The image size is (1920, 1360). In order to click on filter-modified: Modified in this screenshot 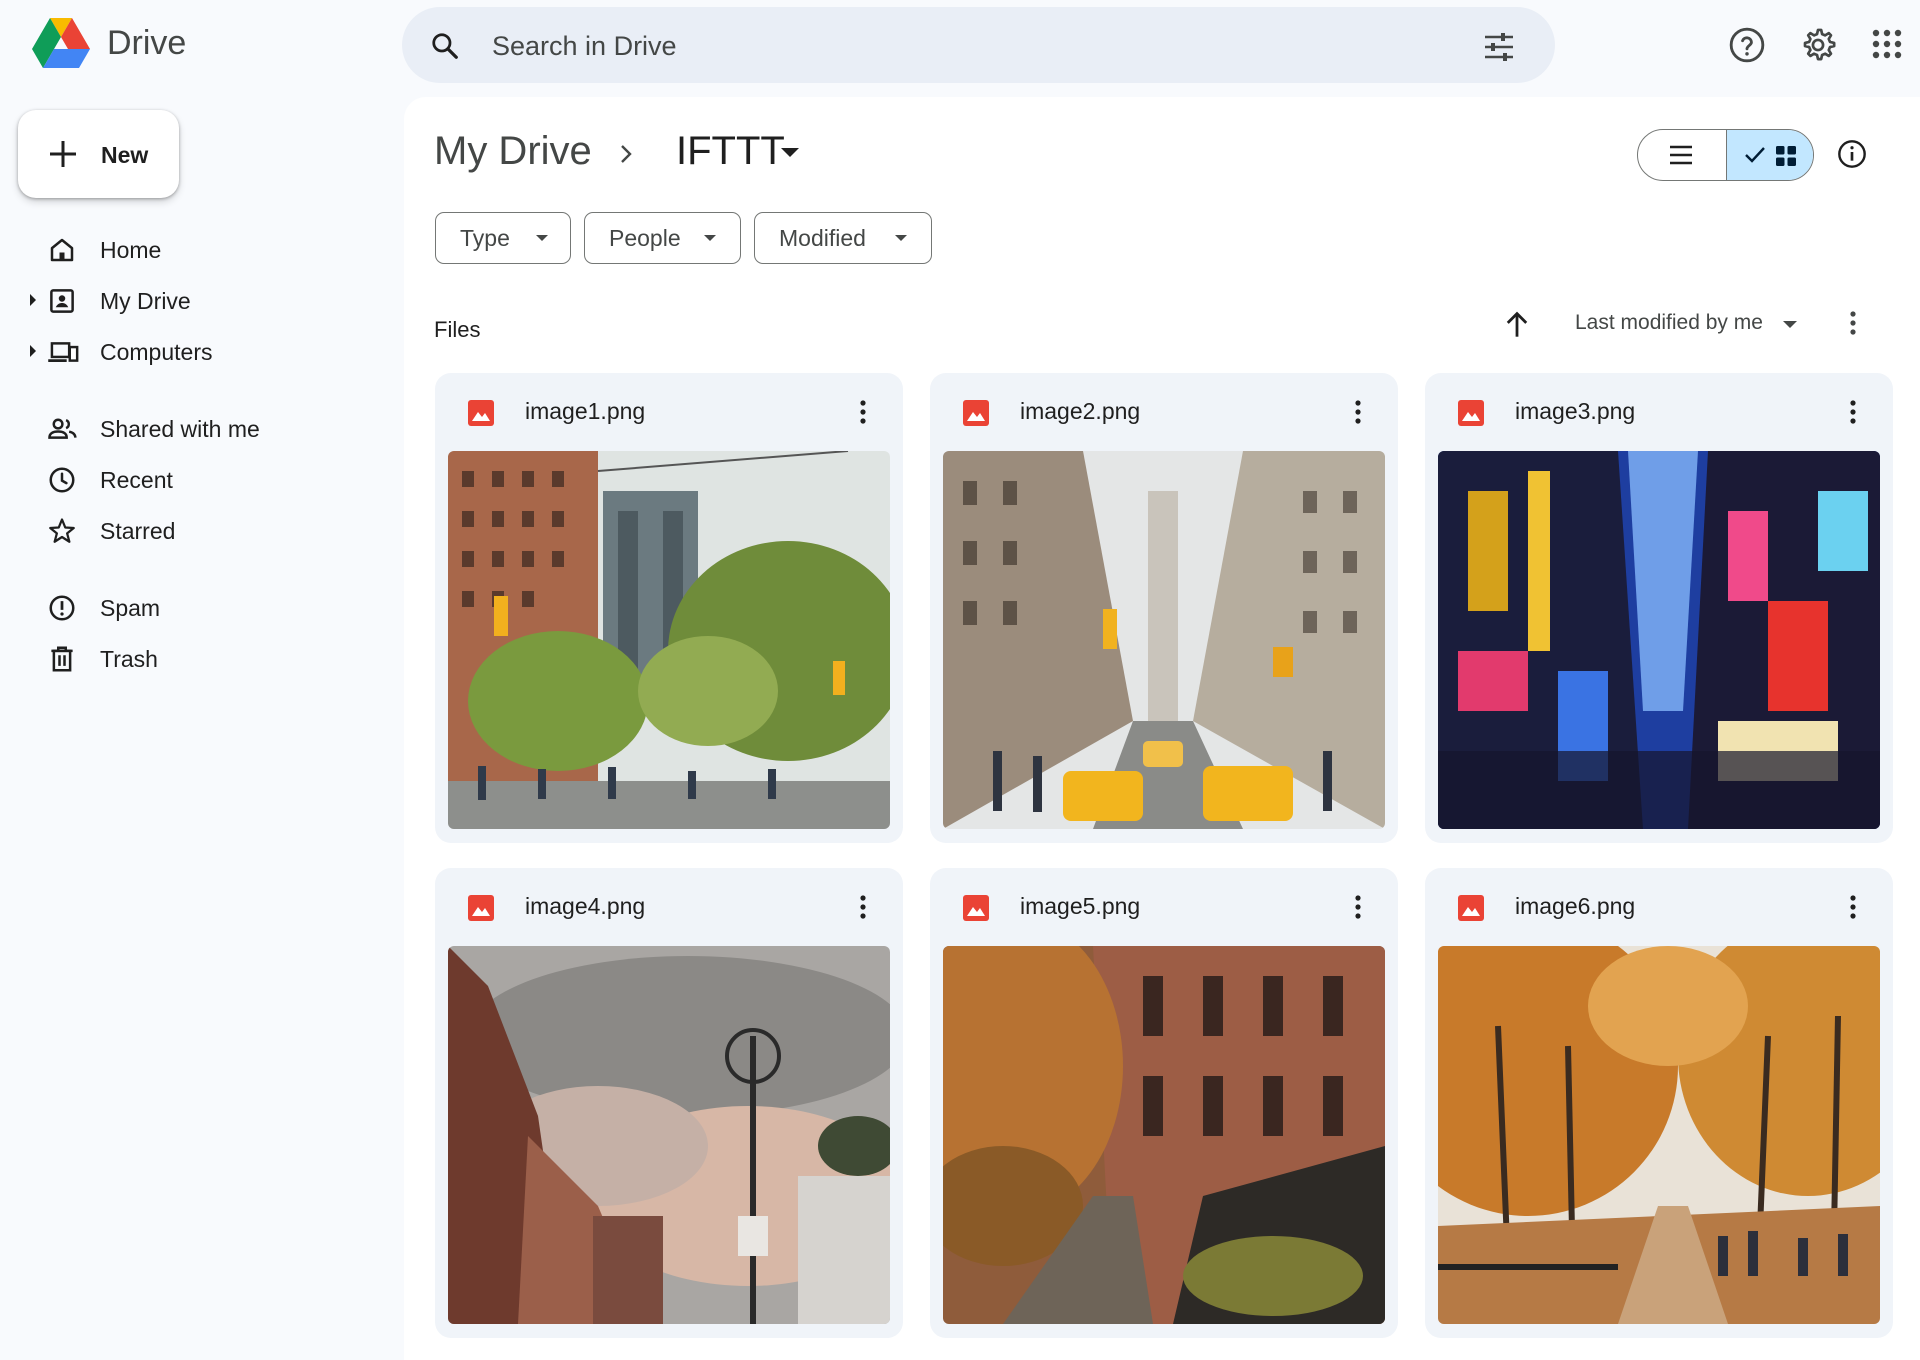, I will do `click(843, 238)`.